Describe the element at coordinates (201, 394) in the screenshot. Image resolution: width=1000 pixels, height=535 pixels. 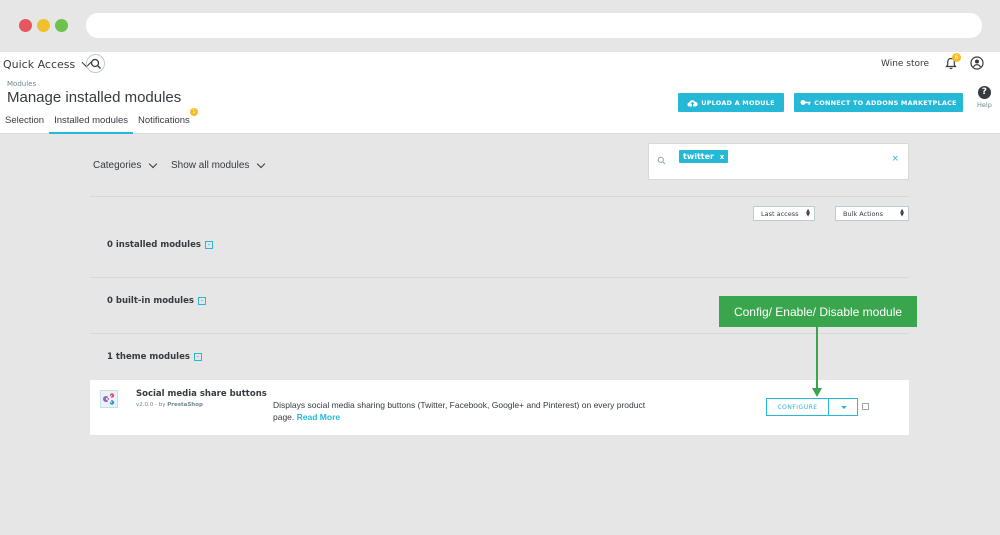
I see `module-name: Social media share buttons` at that location.